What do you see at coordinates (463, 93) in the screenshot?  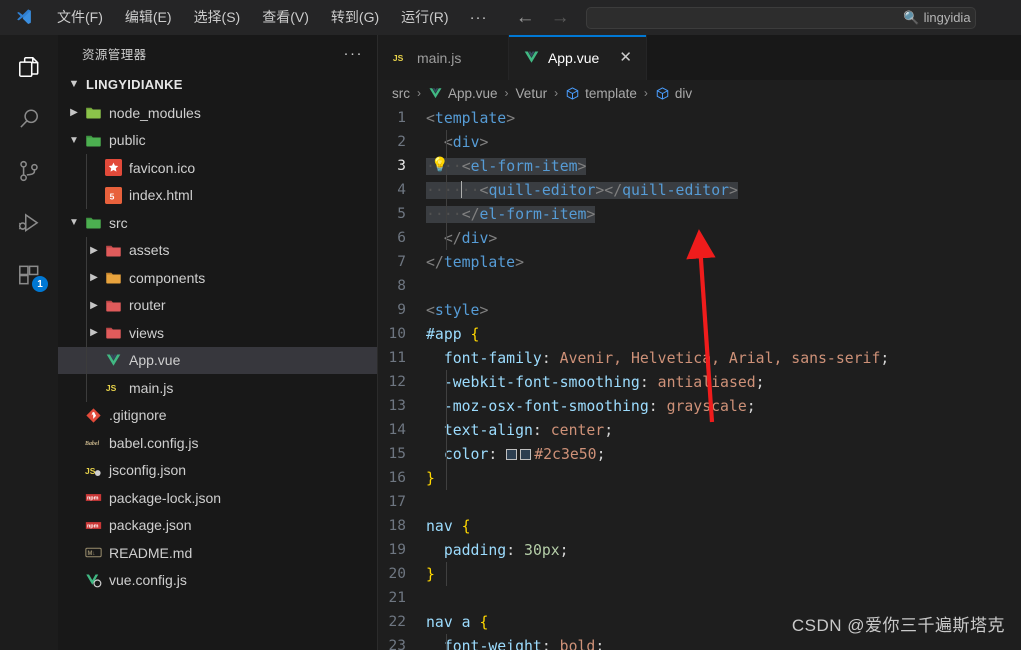 I see `breadcrumb-item-app-vue: App.vue` at bounding box center [463, 93].